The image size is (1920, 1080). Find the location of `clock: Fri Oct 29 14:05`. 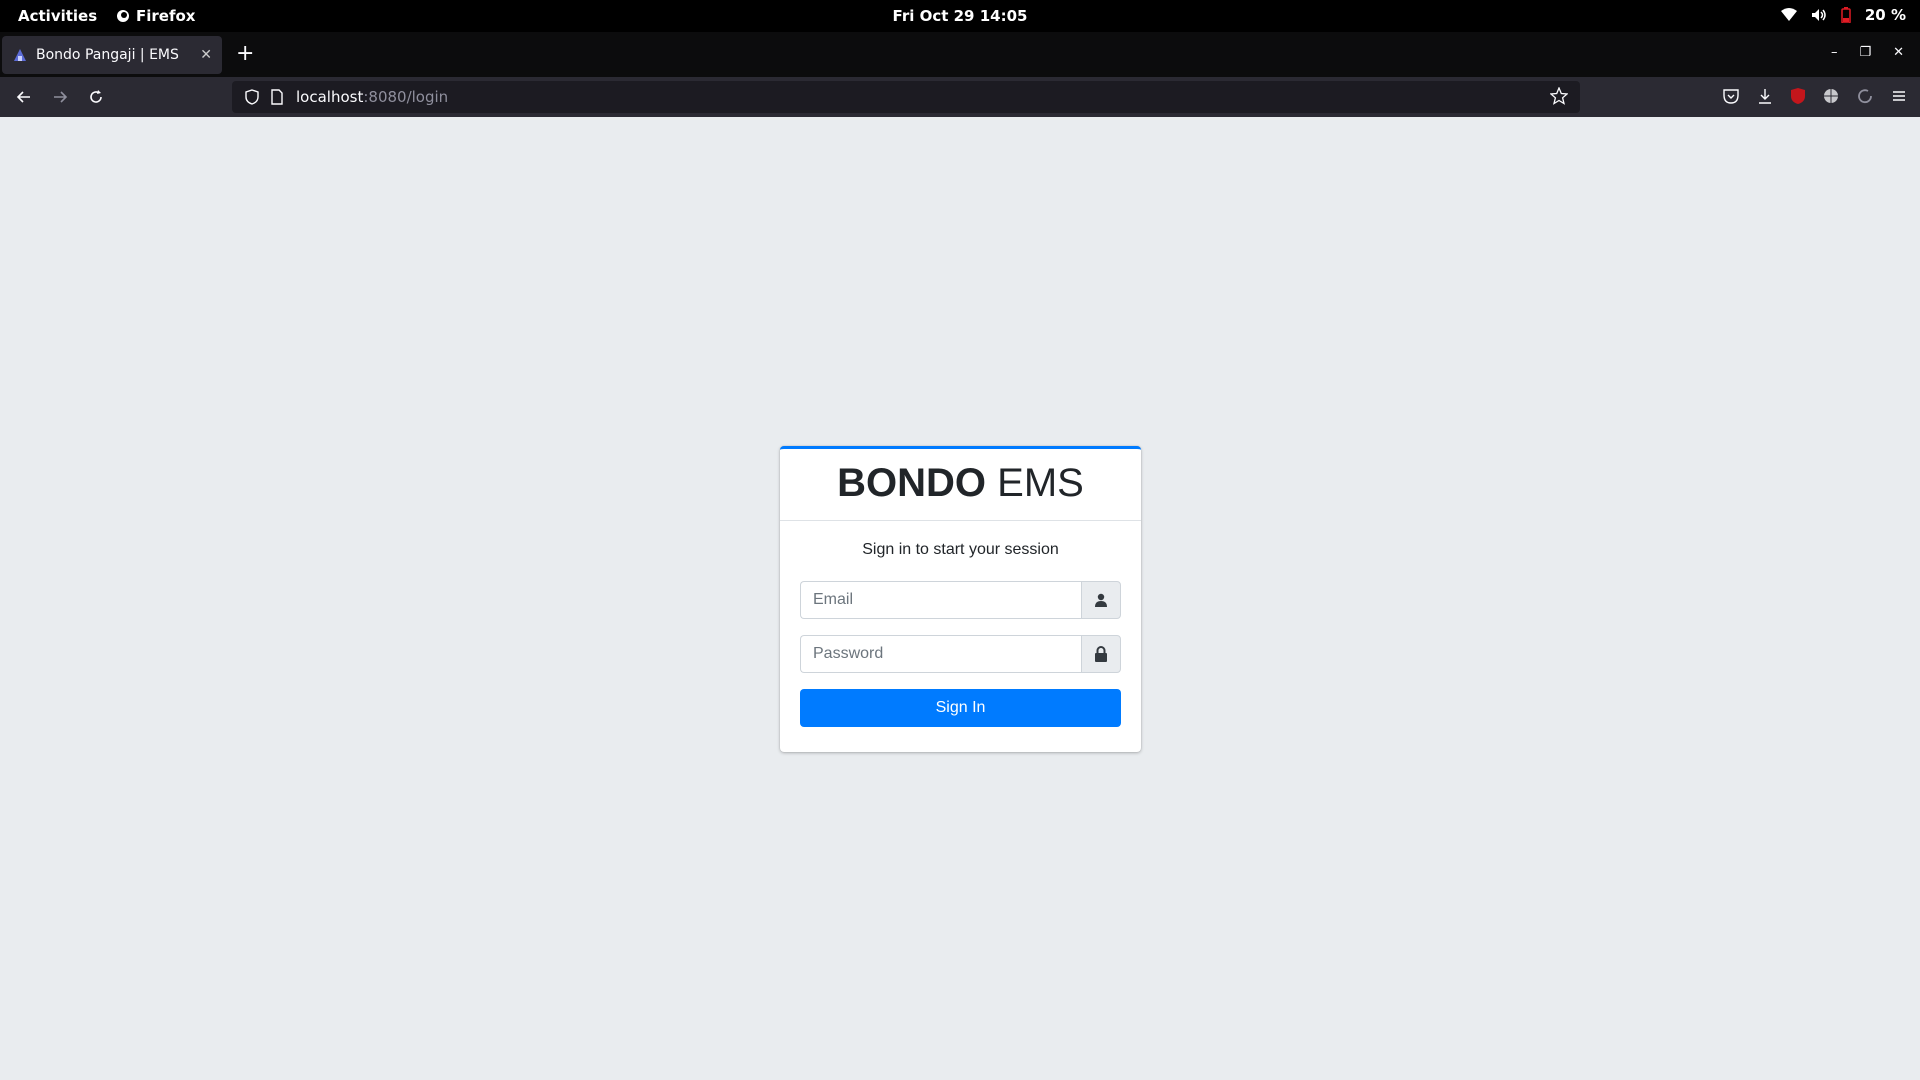

clock: Fri Oct 29 14:05 is located at coordinates (960, 16).